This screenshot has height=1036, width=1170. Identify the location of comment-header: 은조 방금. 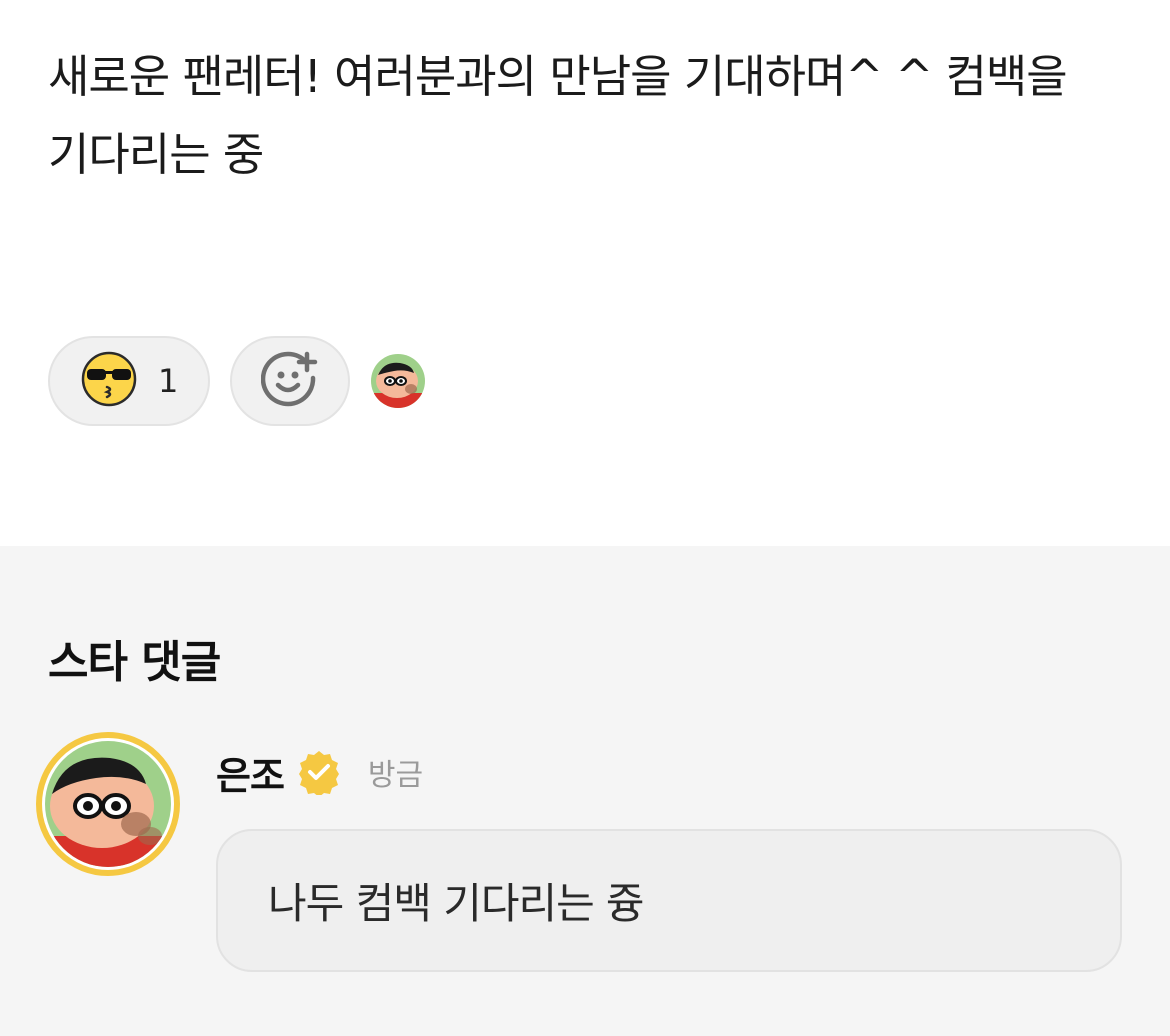
(319, 772).